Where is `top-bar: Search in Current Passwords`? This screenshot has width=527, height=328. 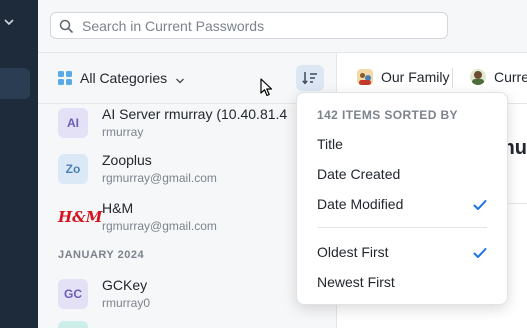 top-bar: Search in Current Passwords is located at coordinates (282, 26).